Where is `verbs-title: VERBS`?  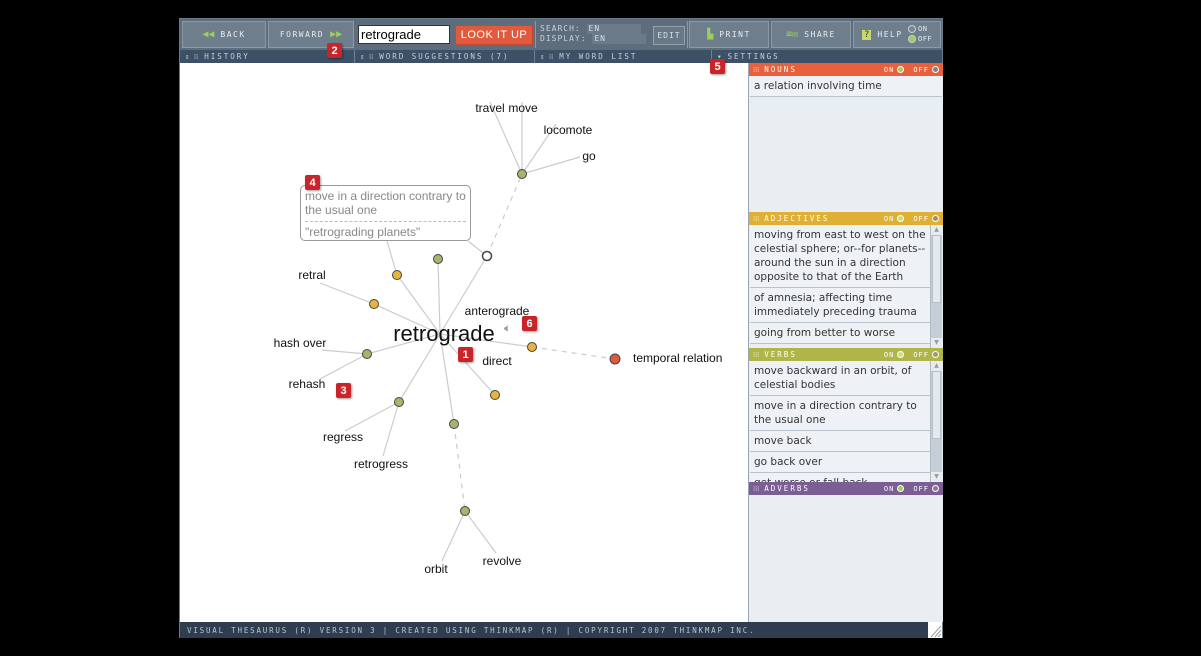
verbs-title: VERBS is located at coordinates (780, 354).